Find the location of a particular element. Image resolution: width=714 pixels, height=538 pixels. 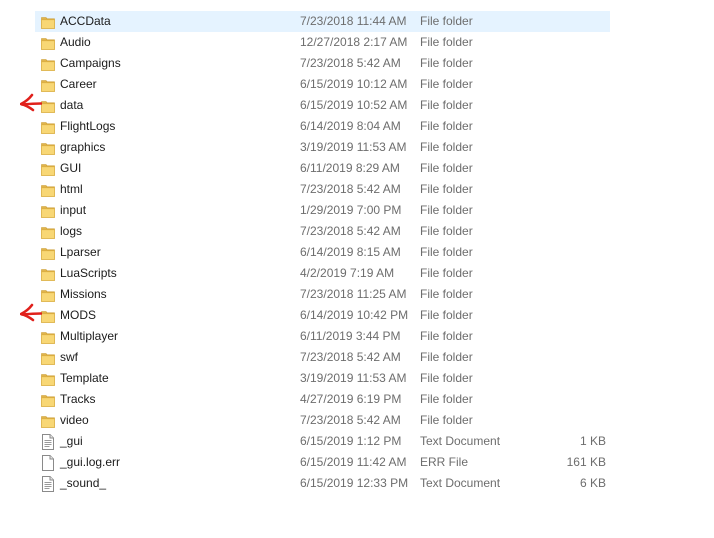

file-name: Missions is located at coordinates (83, 294).